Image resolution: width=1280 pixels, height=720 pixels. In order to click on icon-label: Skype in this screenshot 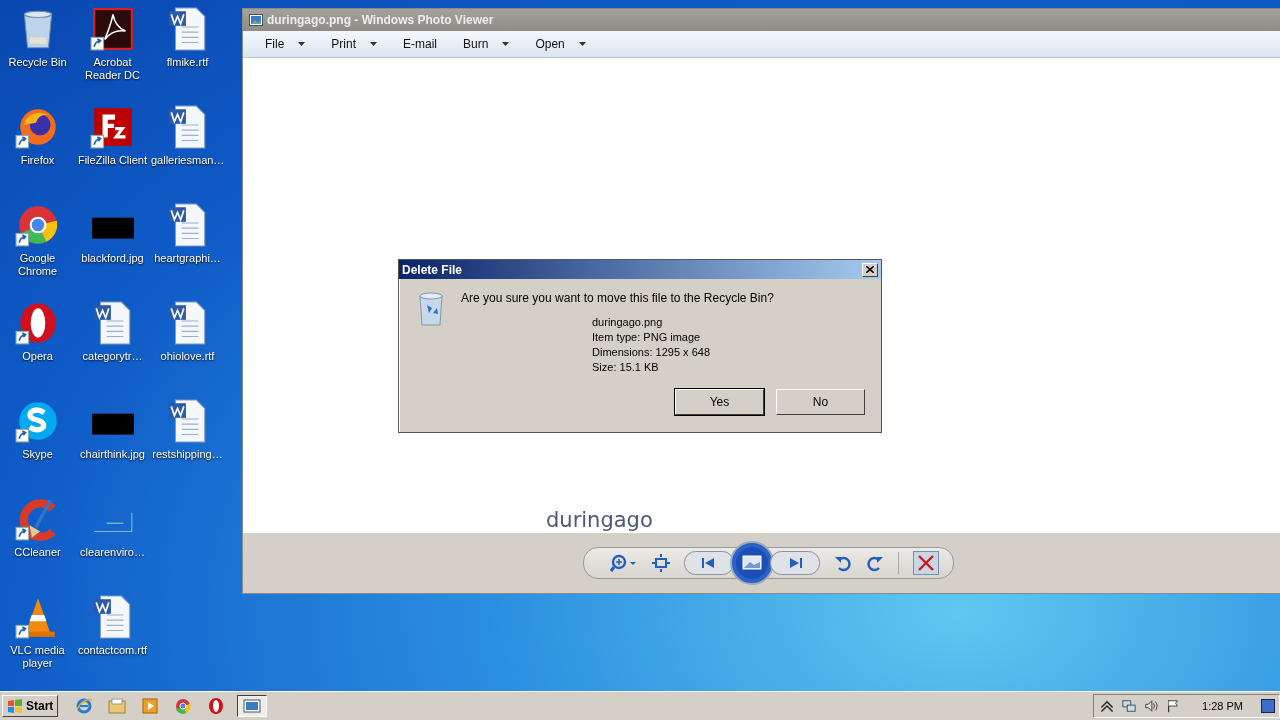, I will do `click(37, 454)`.